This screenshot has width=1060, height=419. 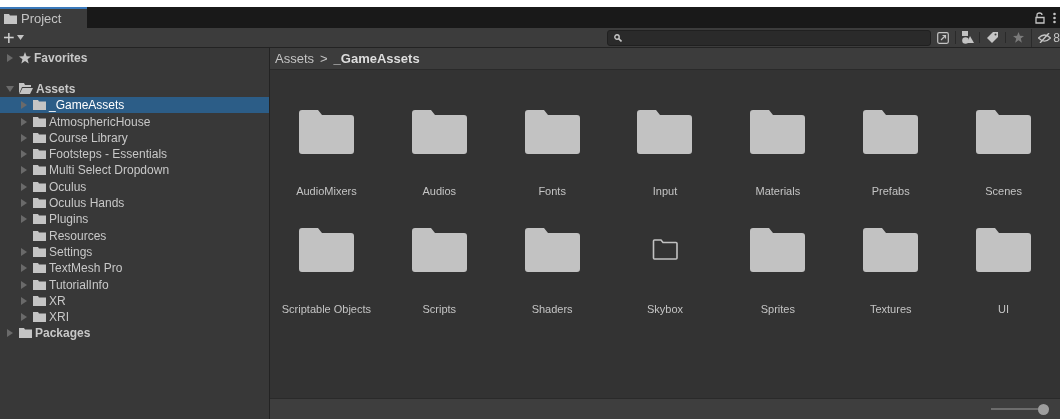 What do you see at coordinates (61, 59) in the screenshot?
I see `tree-item-label: Favorites` at bounding box center [61, 59].